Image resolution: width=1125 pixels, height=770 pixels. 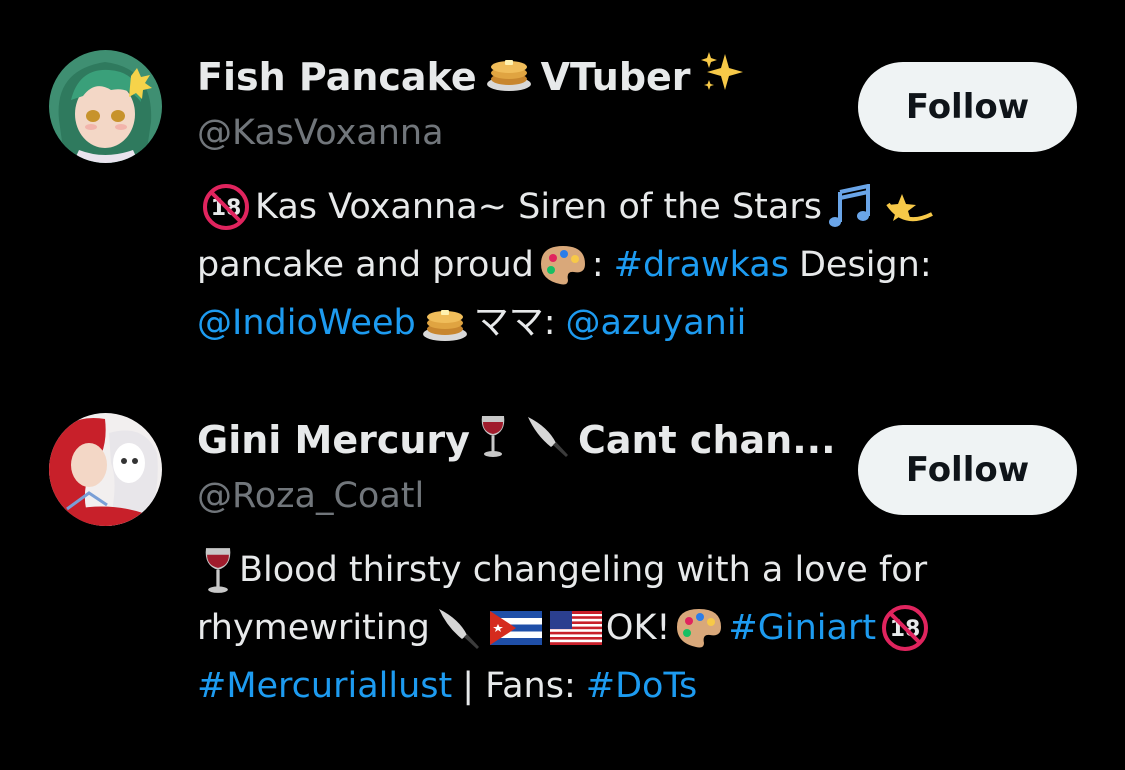 What do you see at coordinates (306, 323) in the screenshot?
I see `mention-link: @IndioWeeb` at bounding box center [306, 323].